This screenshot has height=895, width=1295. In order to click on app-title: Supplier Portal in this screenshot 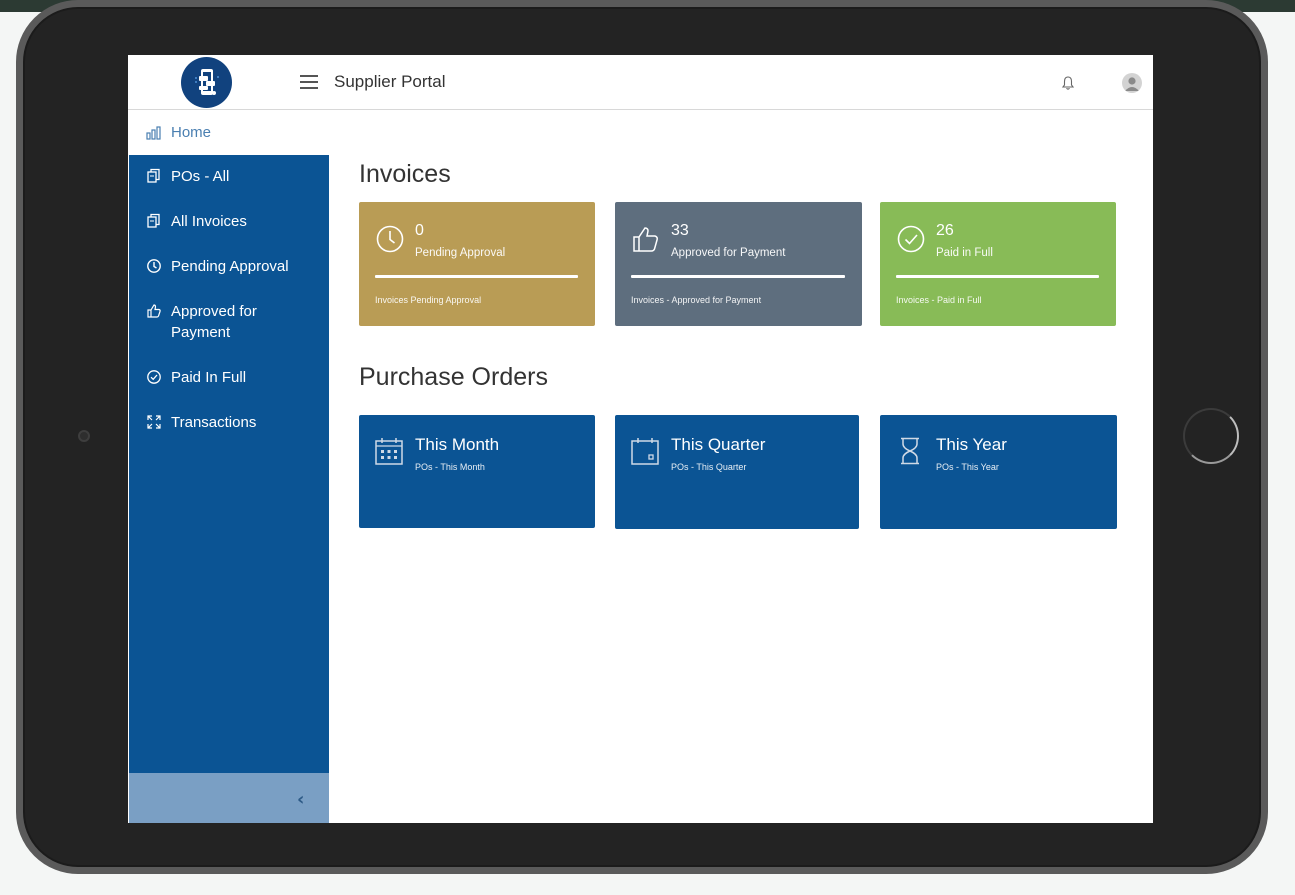, I will do `click(390, 81)`.